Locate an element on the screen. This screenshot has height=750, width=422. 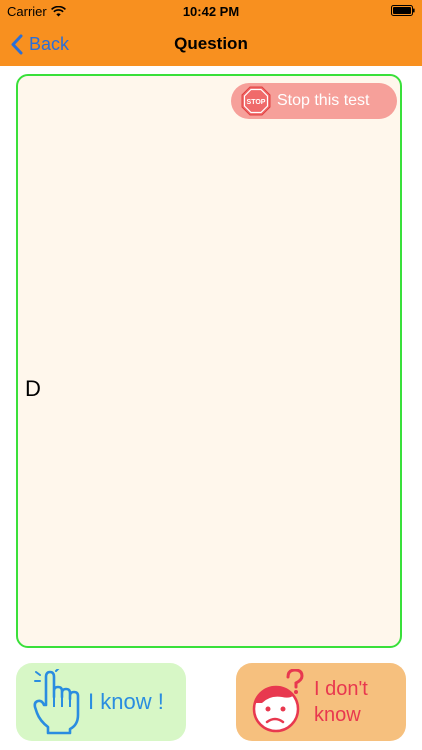
i-dont-know-label: I don't know is located at coordinates (341, 702).